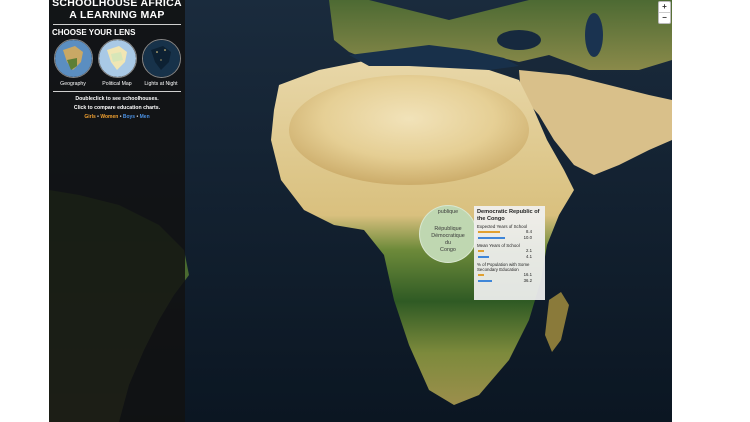 The image size is (750, 422). Describe the element at coordinates (94, 32) in the screenshot. I see `lens-heading: CHOOSE YOUR LENS` at that location.